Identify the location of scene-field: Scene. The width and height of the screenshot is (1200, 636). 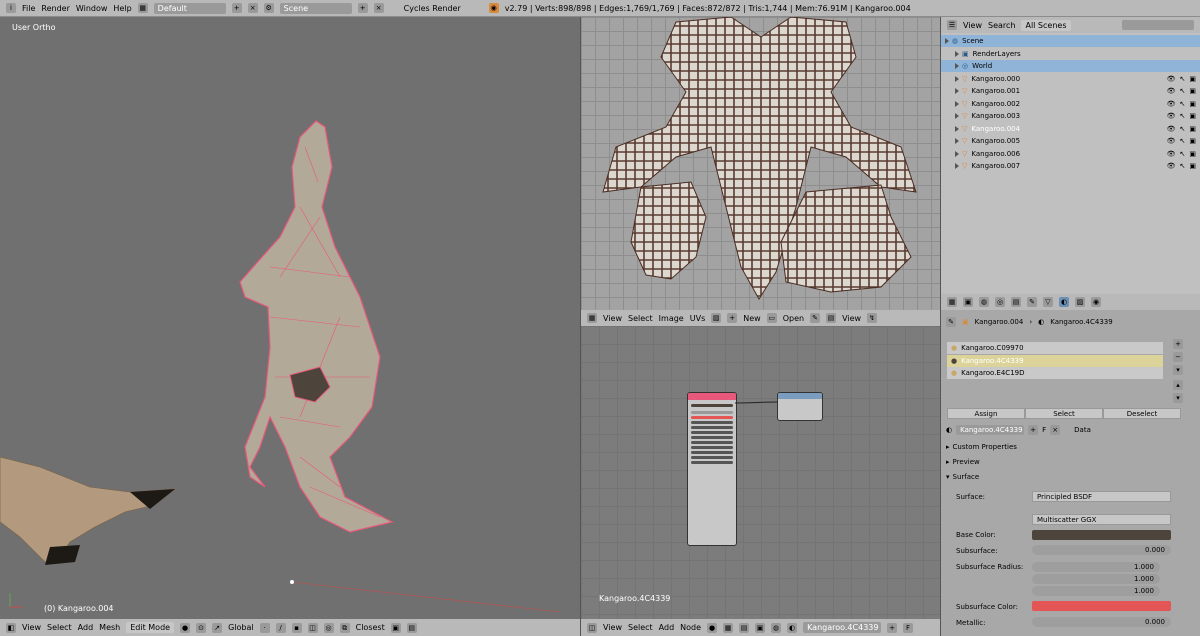
(315, 8).